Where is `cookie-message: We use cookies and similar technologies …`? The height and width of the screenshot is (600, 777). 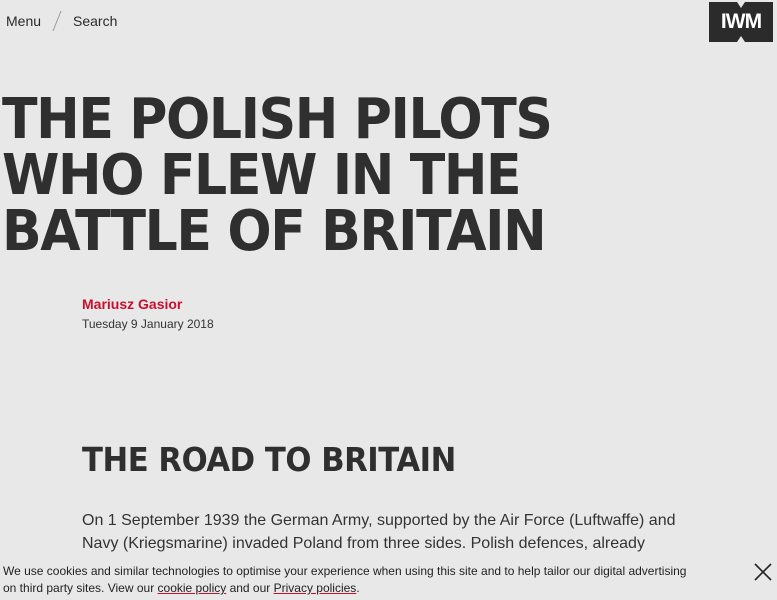
cookie-message: We use cookies and similar technologies … is located at coordinates (353, 580).